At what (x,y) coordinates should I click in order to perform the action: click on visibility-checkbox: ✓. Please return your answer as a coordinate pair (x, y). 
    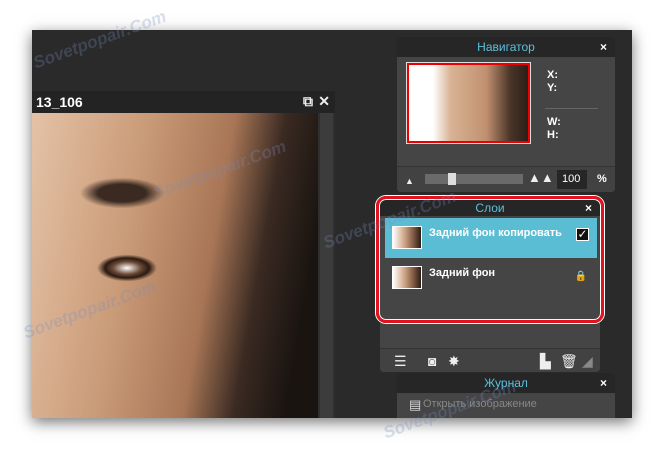
    Looking at the image, I should click on (582, 234).